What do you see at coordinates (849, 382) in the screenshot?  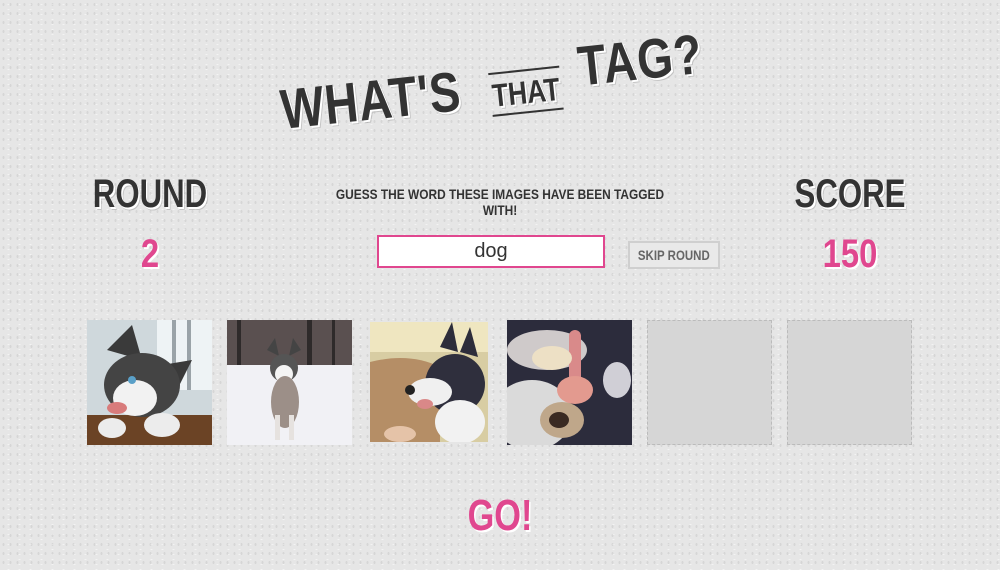 I see `image-tile-6-hidden` at bounding box center [849, 382].